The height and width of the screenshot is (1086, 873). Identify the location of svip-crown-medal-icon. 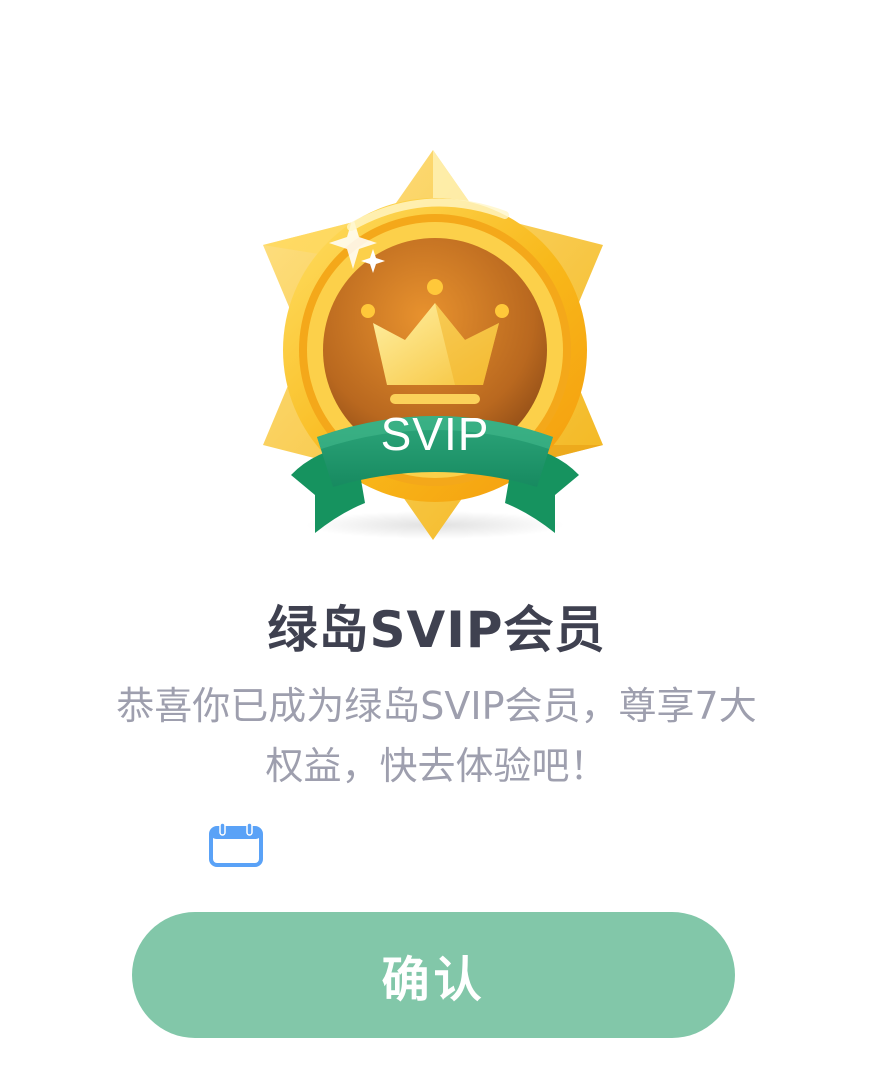
(433, 345).